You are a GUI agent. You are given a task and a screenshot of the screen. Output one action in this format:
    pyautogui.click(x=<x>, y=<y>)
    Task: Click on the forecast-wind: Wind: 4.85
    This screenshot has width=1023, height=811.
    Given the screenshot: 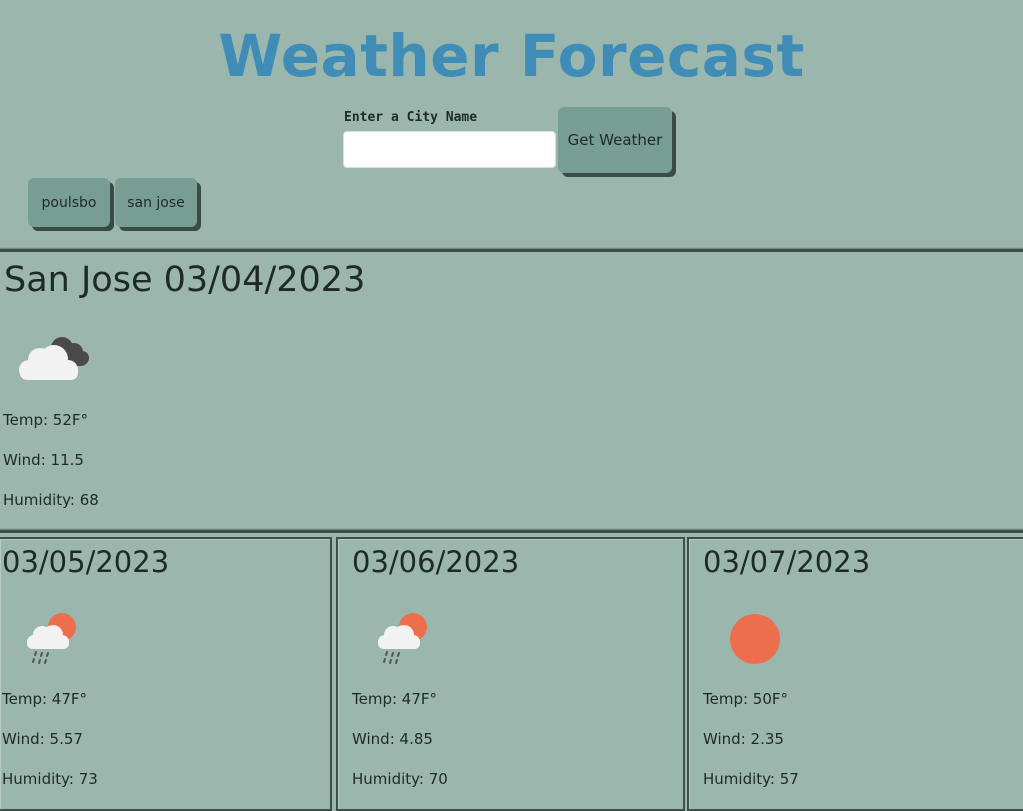 What is the action you would take?
    pyautogui.click(x=392, y=739)
    